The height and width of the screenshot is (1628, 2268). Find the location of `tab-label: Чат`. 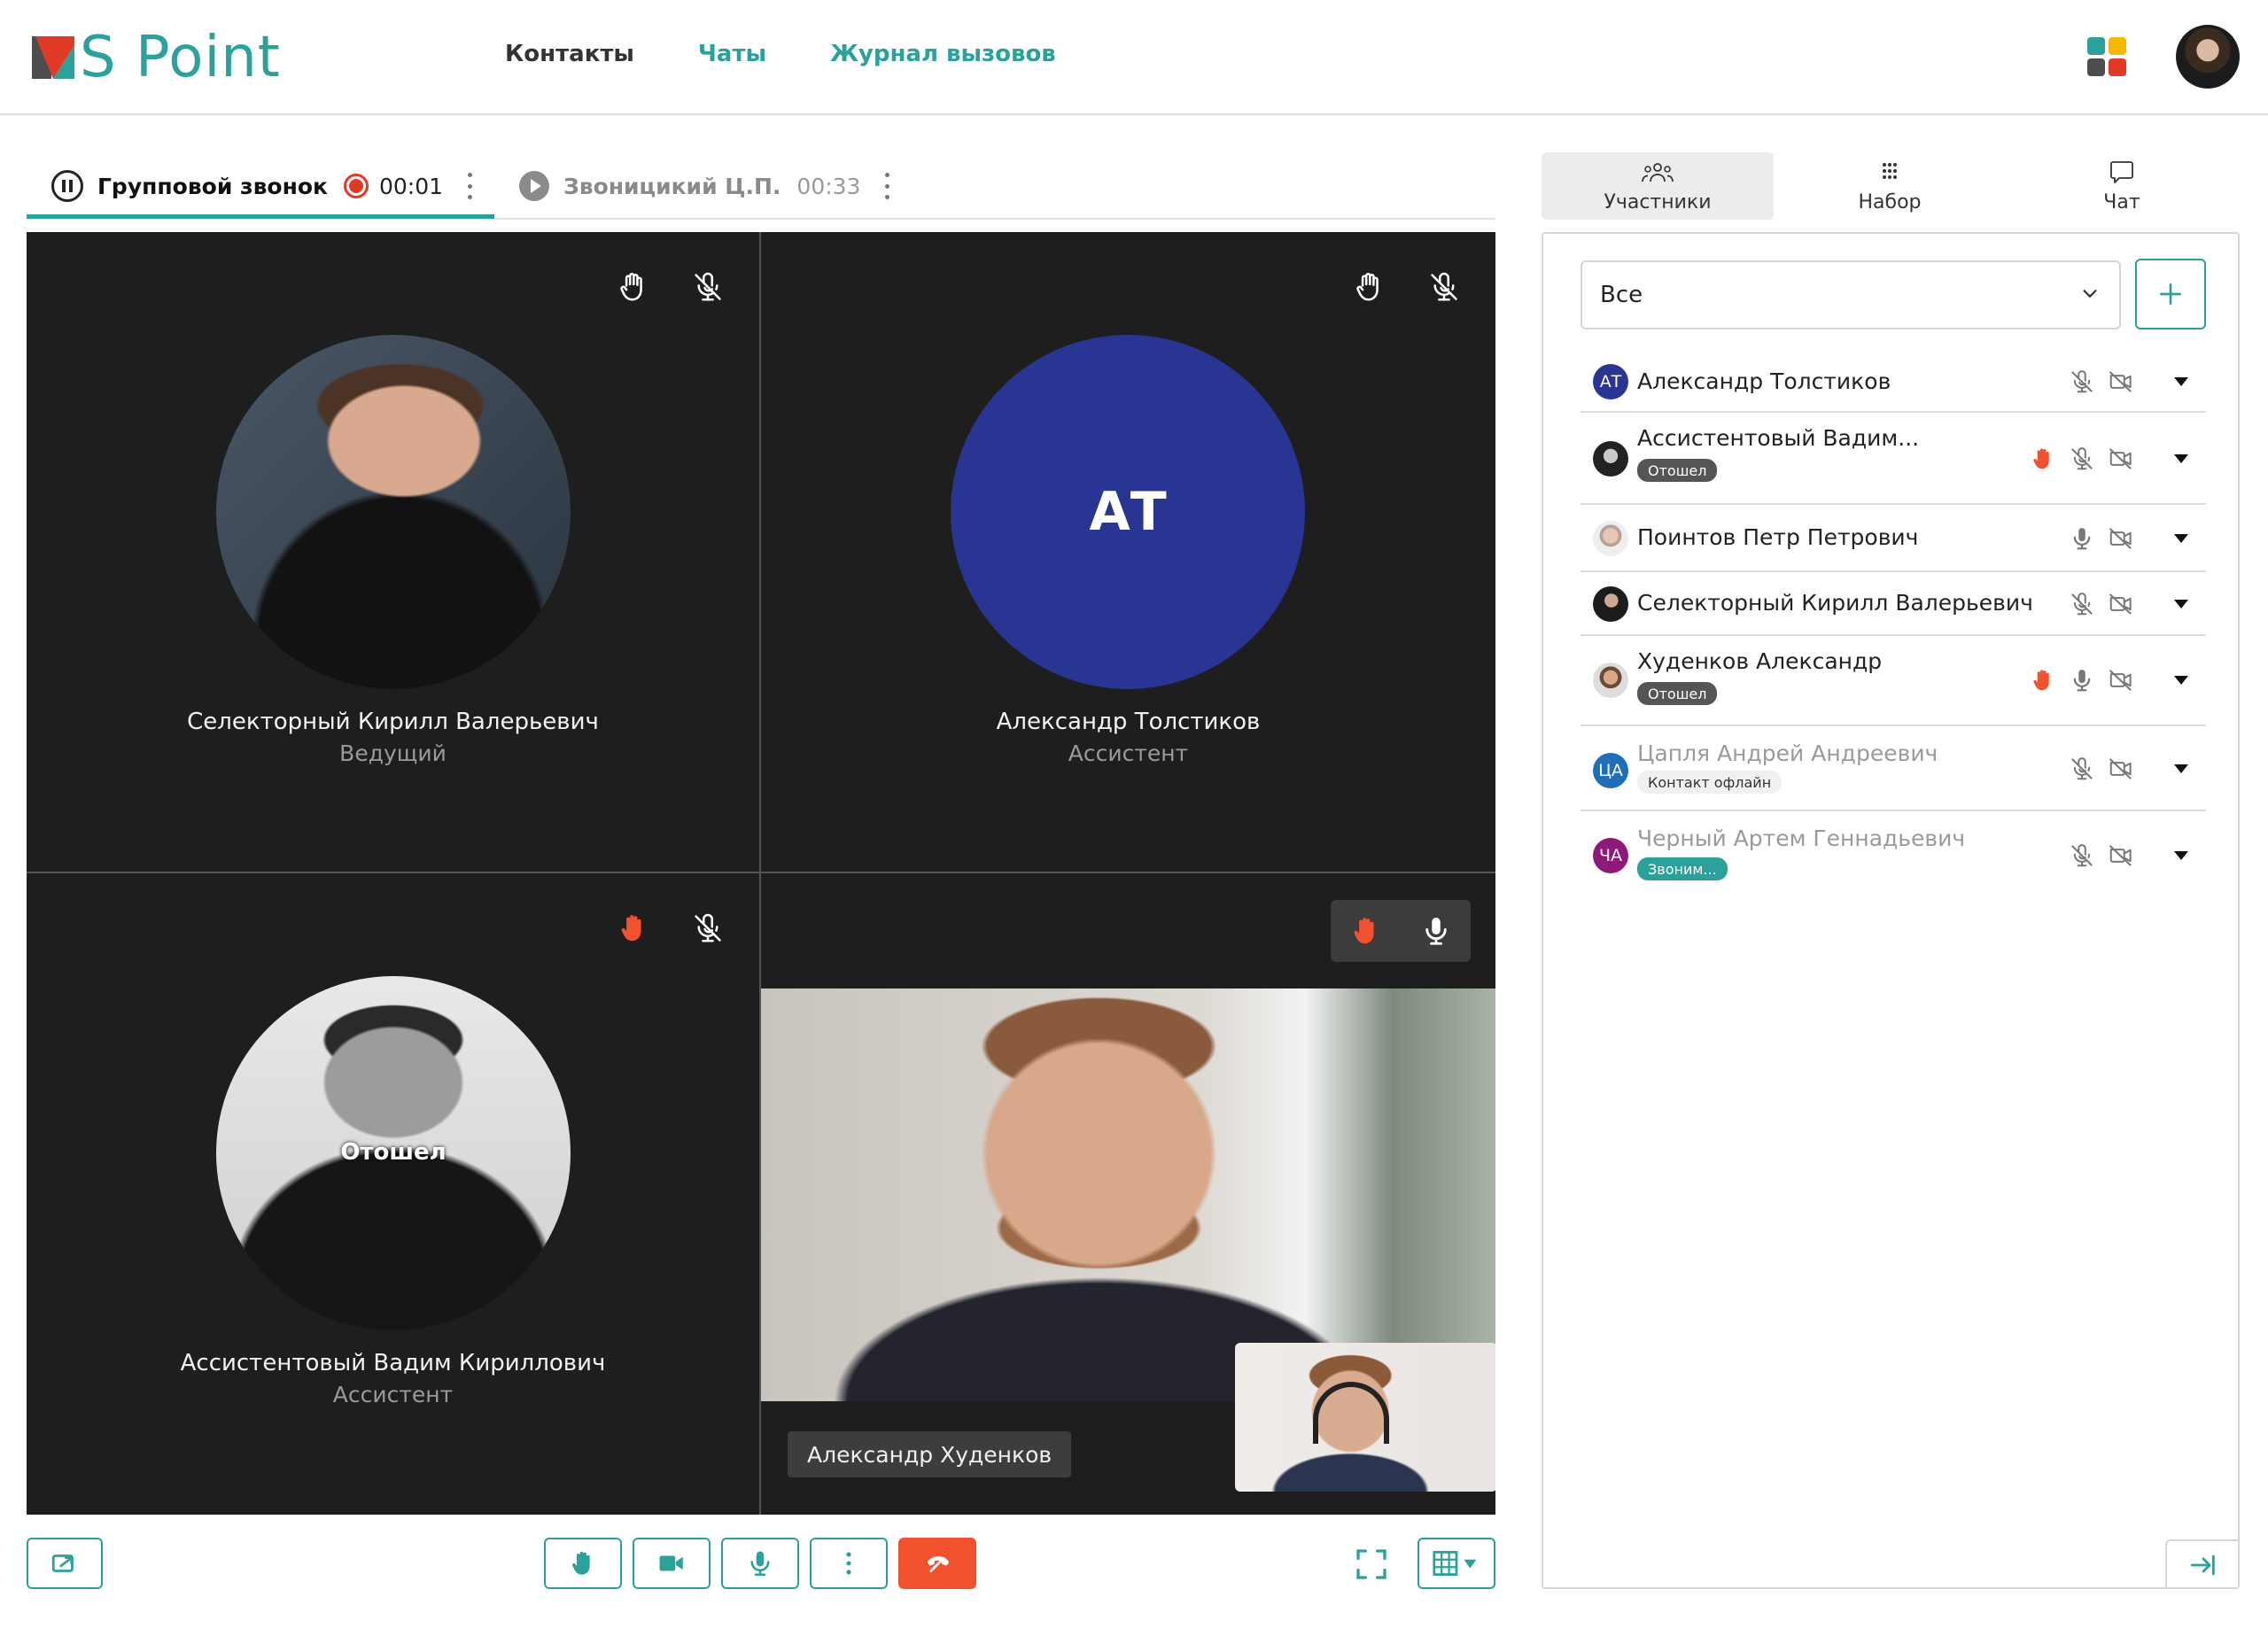

tab-label: Чат is located at coordinates (2121, 201).